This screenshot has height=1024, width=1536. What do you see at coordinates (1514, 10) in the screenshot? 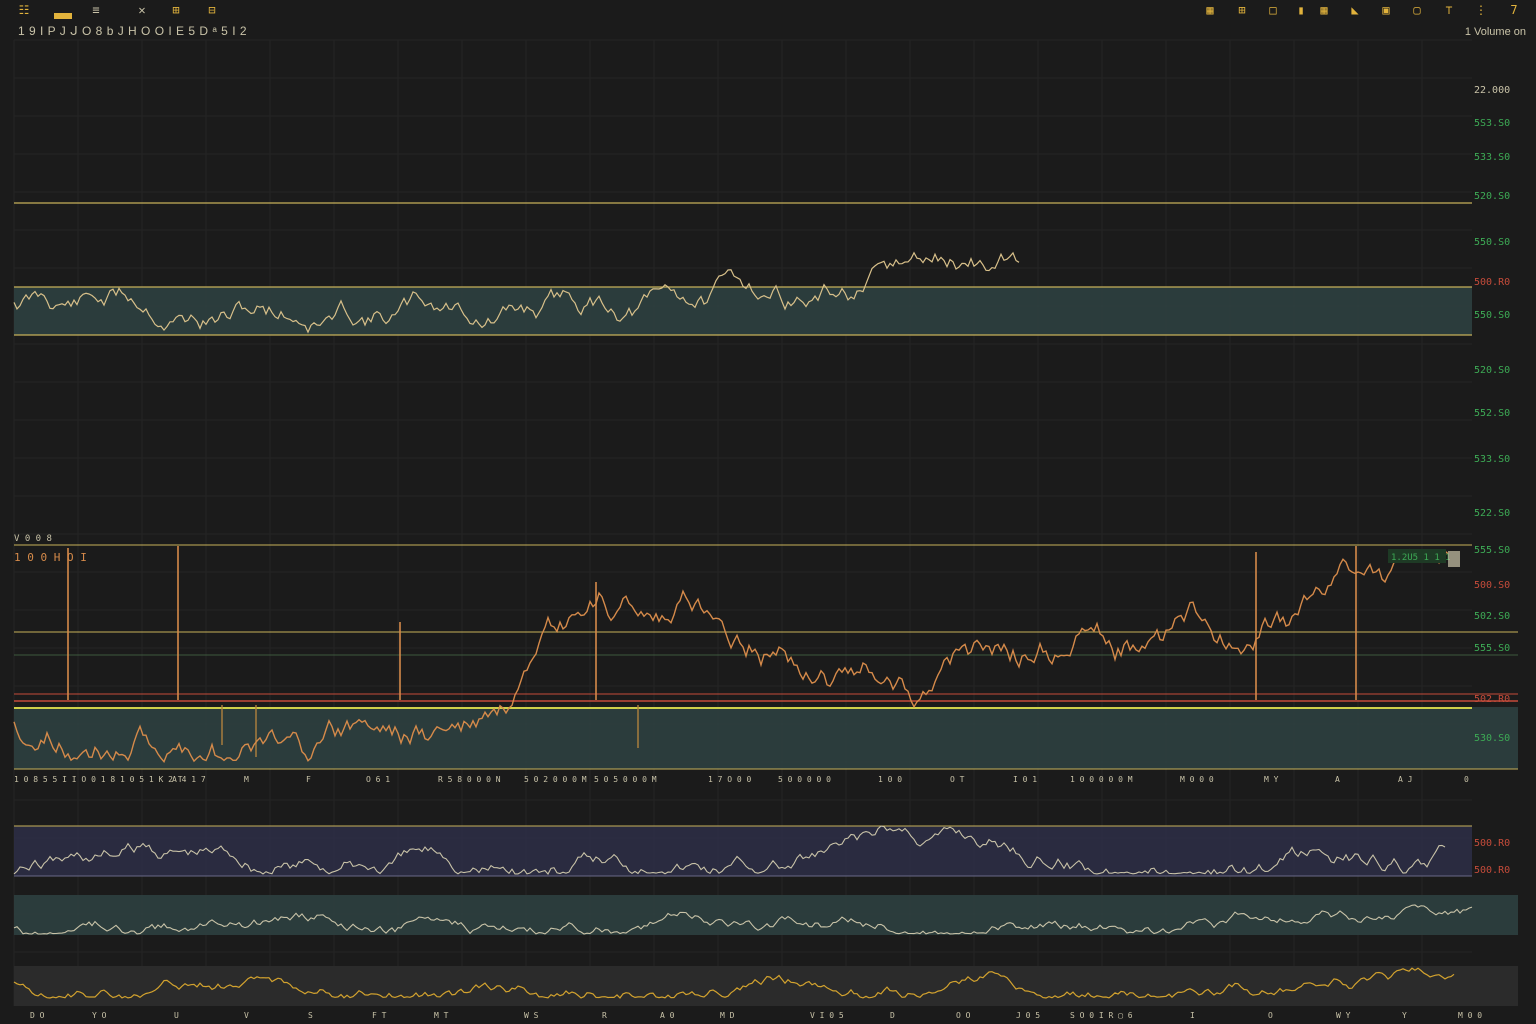
I see `seven-icon: 7` at bounding box center [1514, 10].